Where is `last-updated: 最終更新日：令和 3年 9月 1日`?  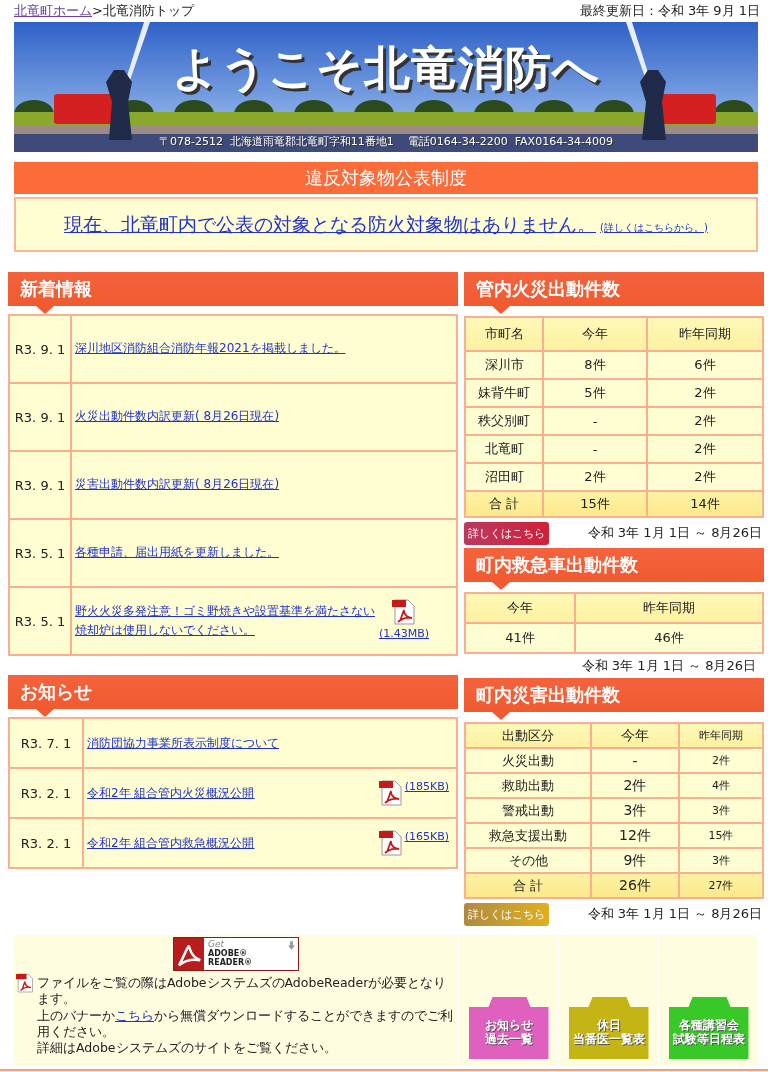 last-updated: 最終更新日：令和 3年 9月 1日 is located at coordinates (669, 11).